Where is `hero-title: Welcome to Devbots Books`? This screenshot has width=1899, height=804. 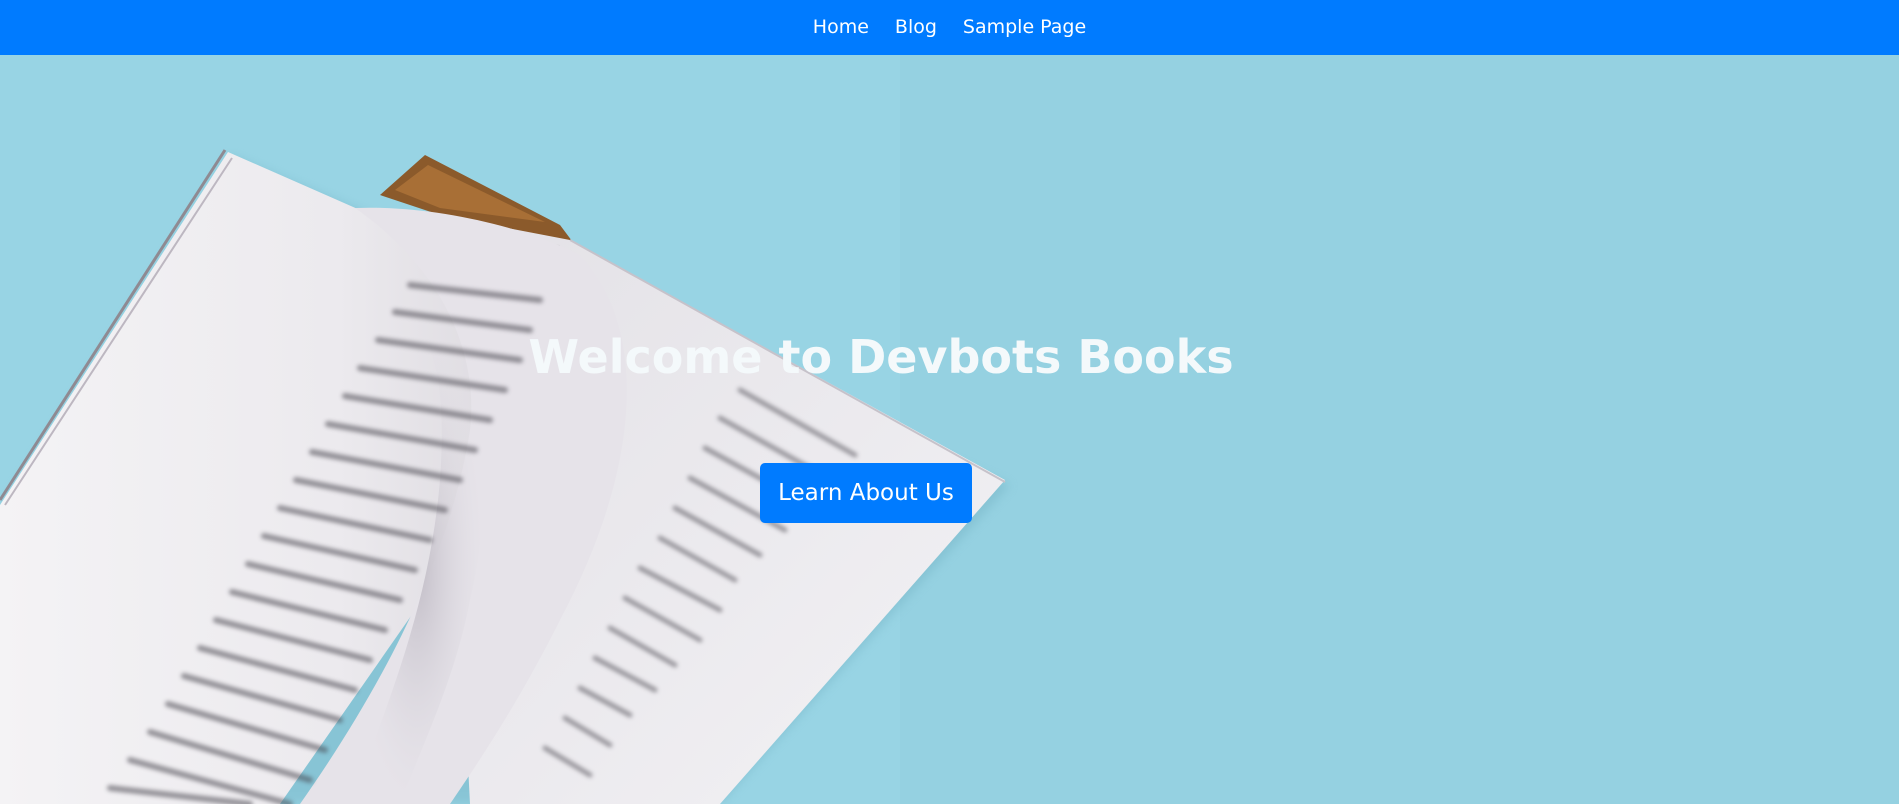 hero-title: Welcome to Devbots Books is located at coordinates (881, 357).